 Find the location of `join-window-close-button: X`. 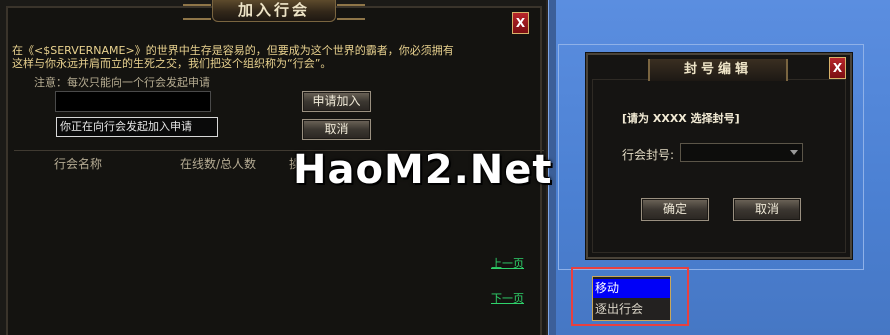

join-window-close-button: X is located at coordinates (520, 23).